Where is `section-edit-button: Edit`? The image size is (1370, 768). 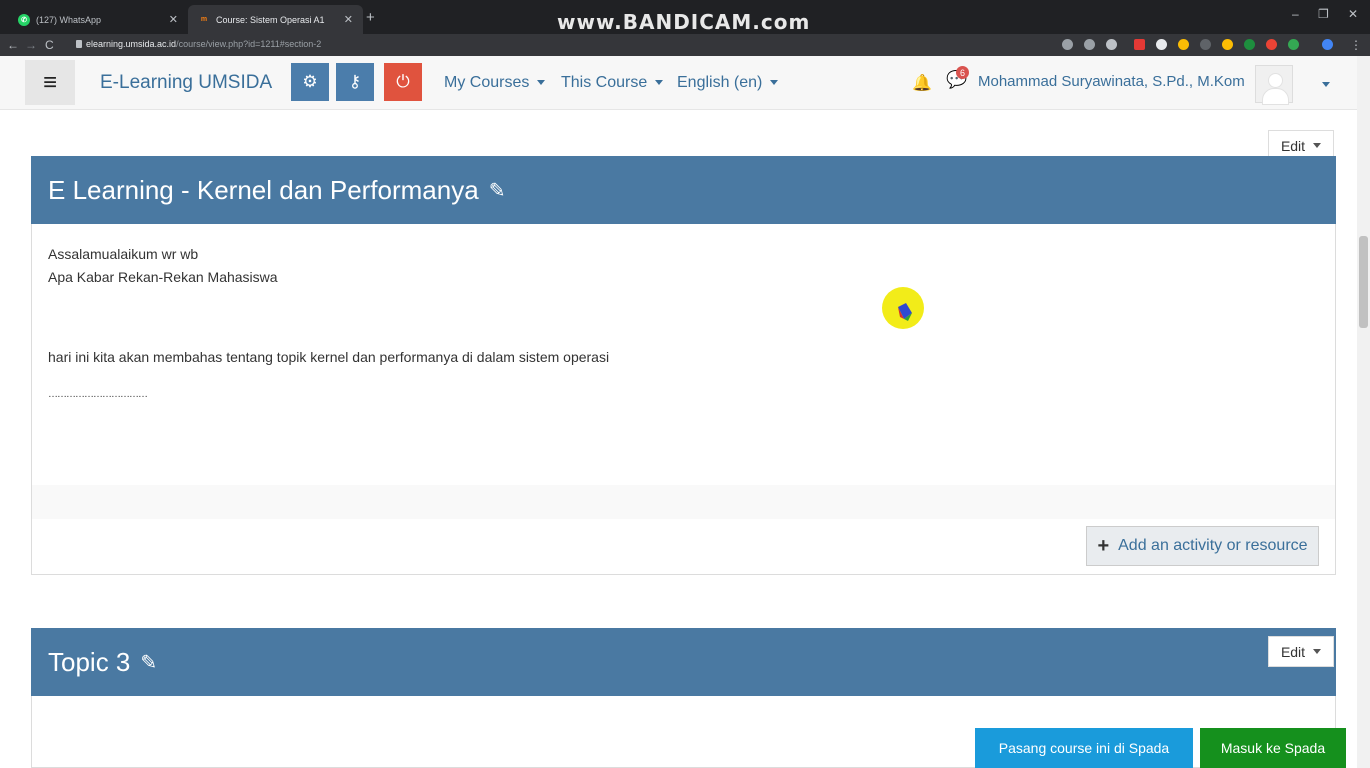 section-edit-button: Edit is located at coordinates (1301, 651).